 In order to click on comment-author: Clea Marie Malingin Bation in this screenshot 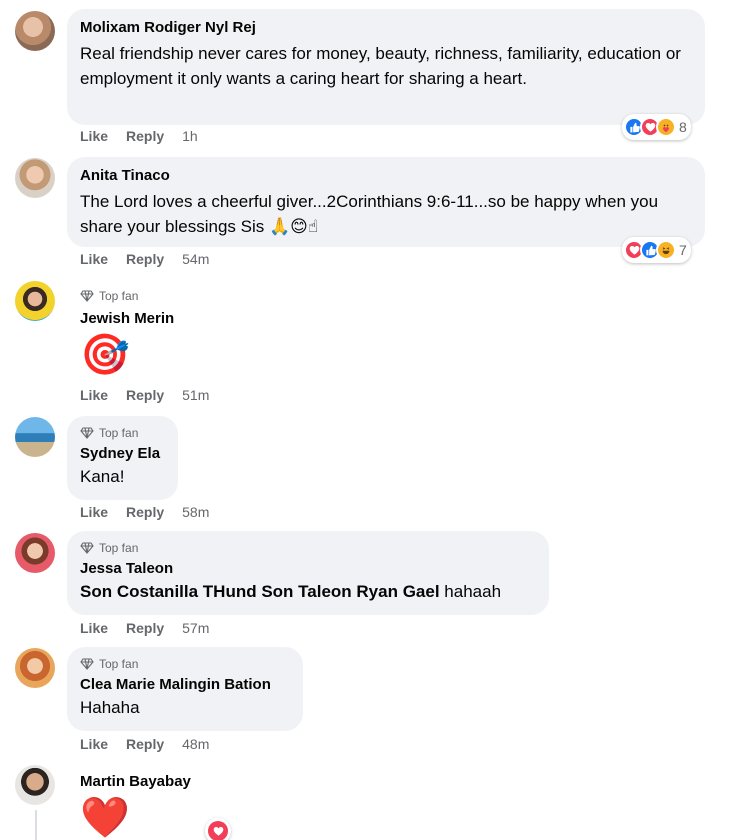, I will do `click(185, 685)`.